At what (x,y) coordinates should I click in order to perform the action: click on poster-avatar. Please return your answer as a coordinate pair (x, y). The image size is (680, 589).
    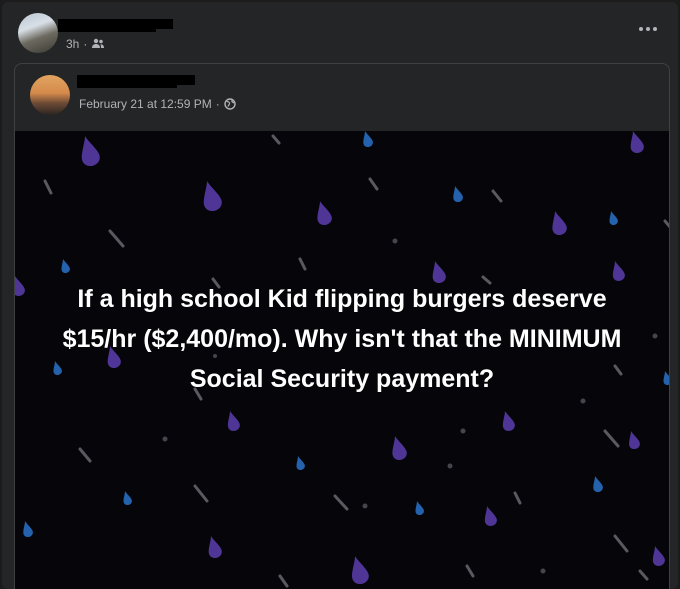
    Looking at the image, I should click on (38, 33).